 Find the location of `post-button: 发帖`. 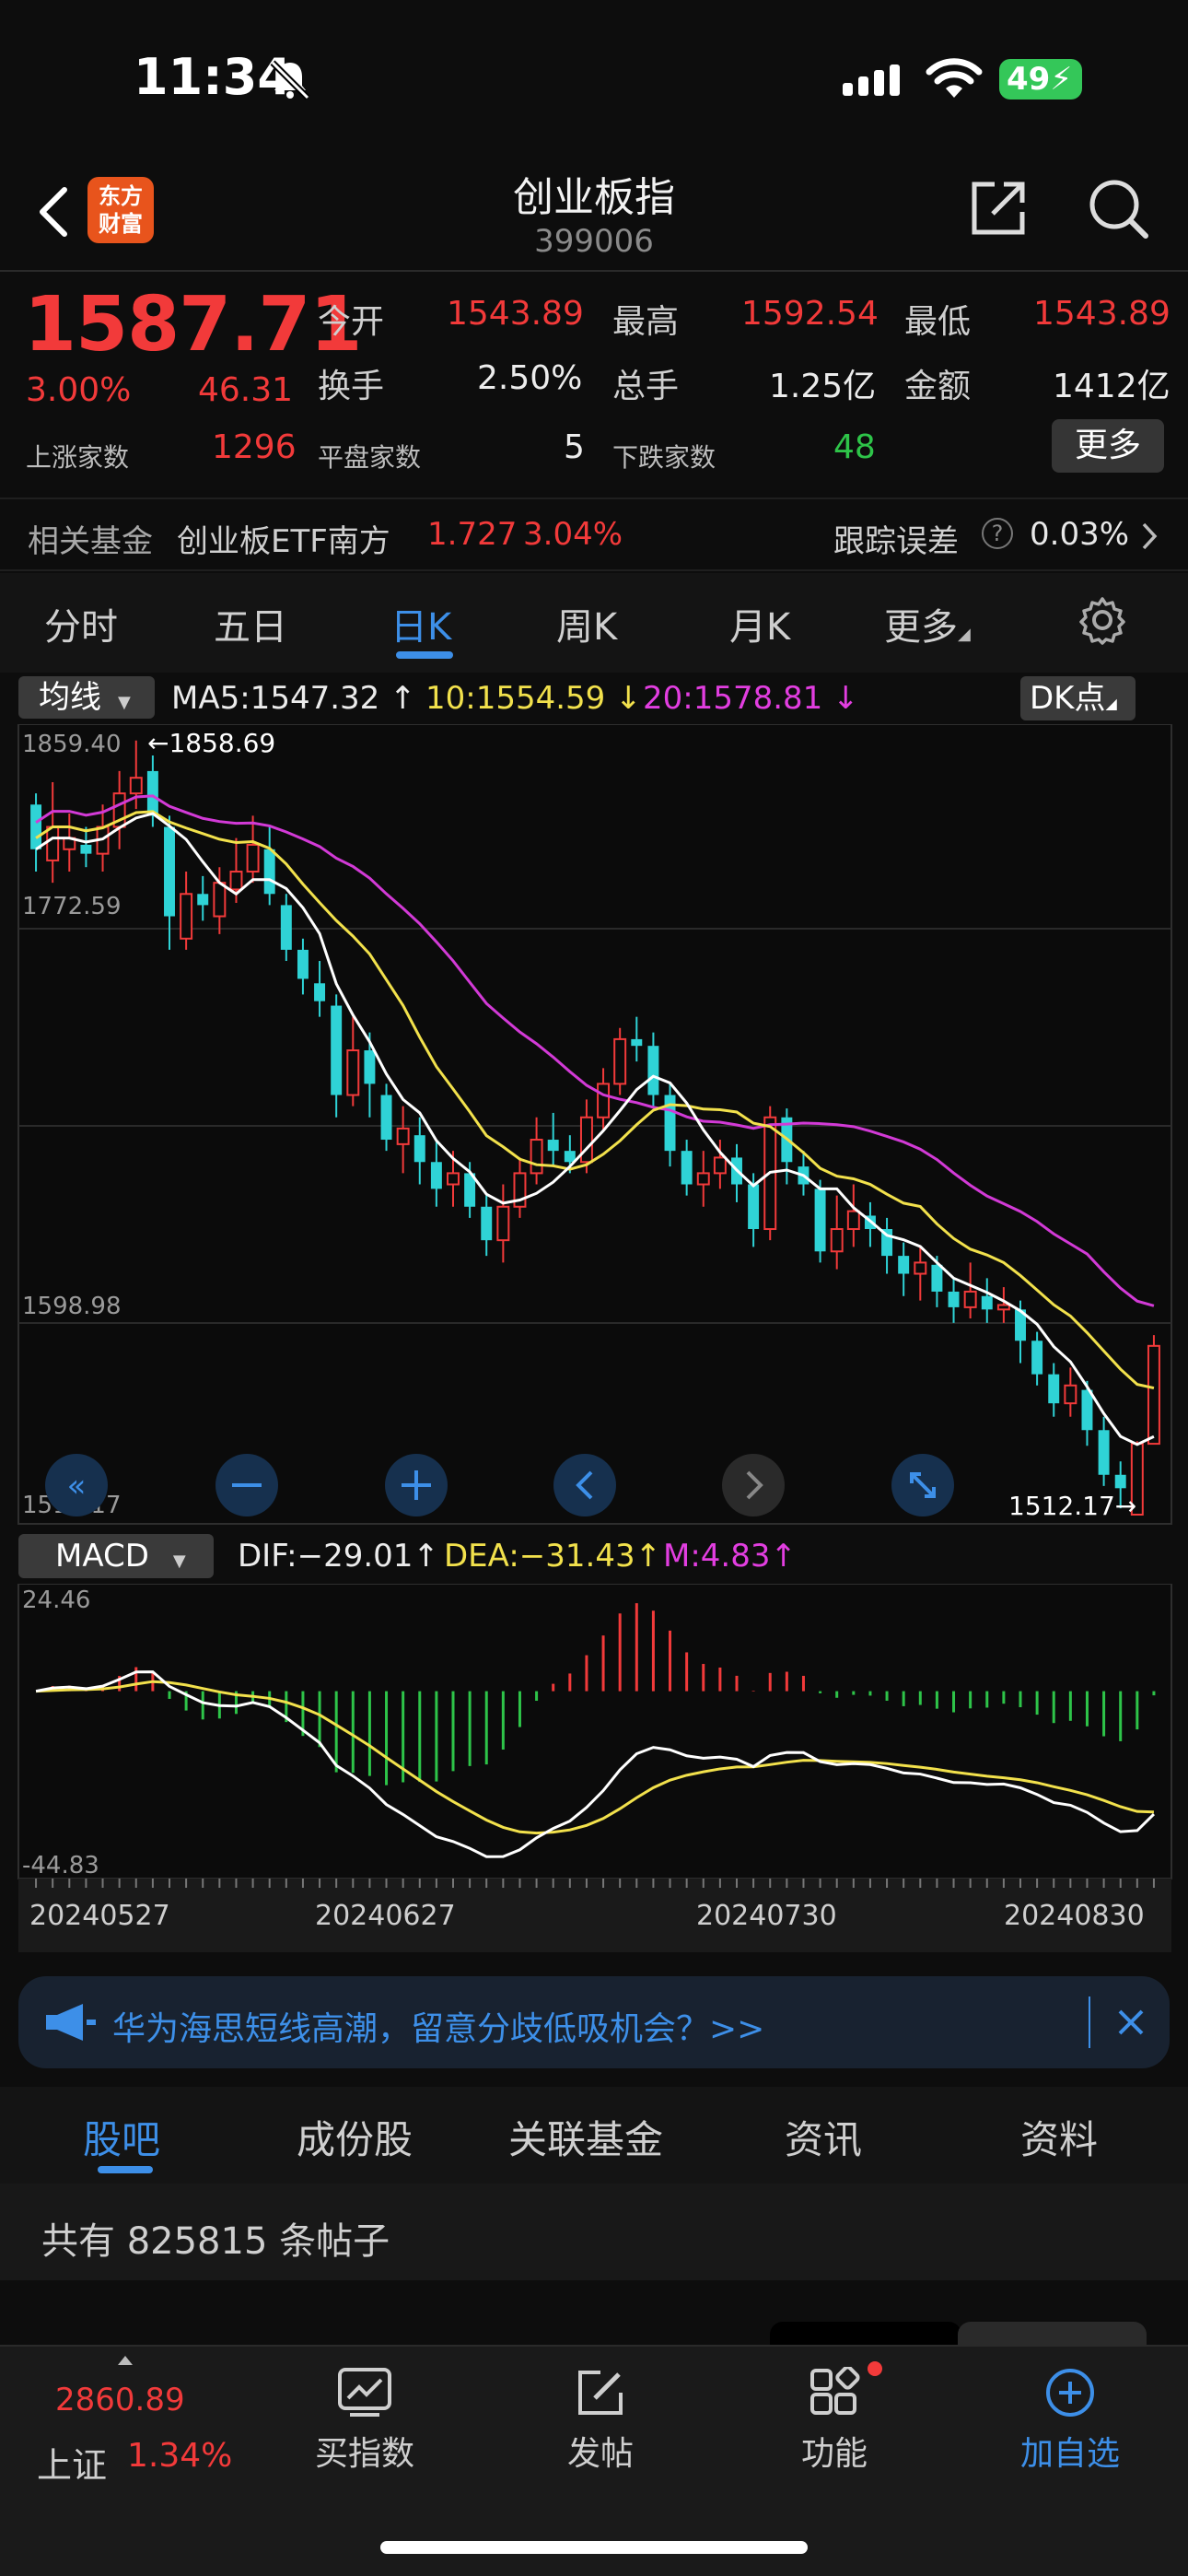

post-button: 发帖 is located at coordinates (600, 2421).